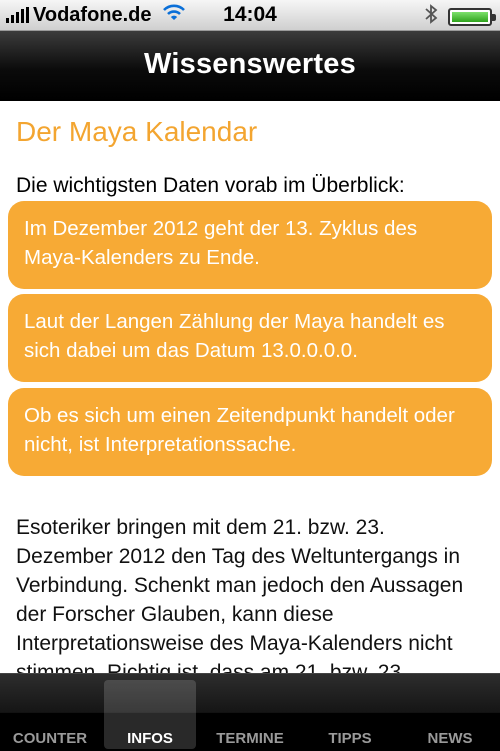 This screenshot has height=751, width=500. Describe the element at coordinates (350, 712) in the screenshot. I see `tab-tipps: TIPPS` at that location.